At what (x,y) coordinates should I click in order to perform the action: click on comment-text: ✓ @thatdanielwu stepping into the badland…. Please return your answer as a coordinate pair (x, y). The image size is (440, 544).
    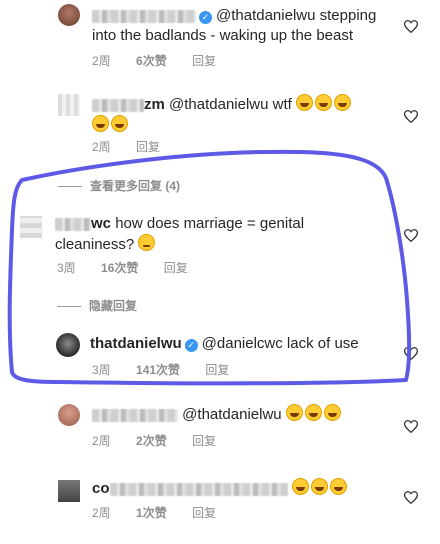
    Looking at the image, I should click on (234, 25).